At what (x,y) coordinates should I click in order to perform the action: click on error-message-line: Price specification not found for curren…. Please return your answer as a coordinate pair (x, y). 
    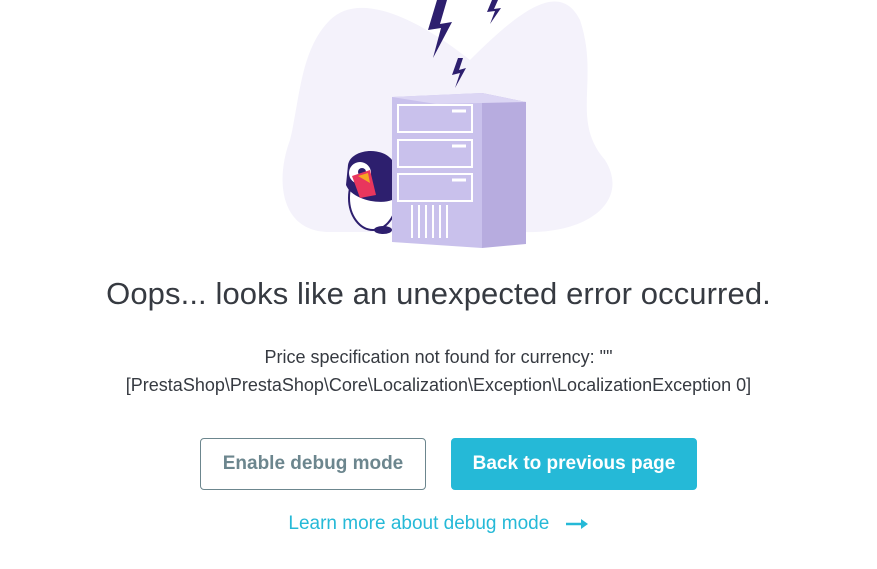
    Looking at the image, I should click on (438, 357).